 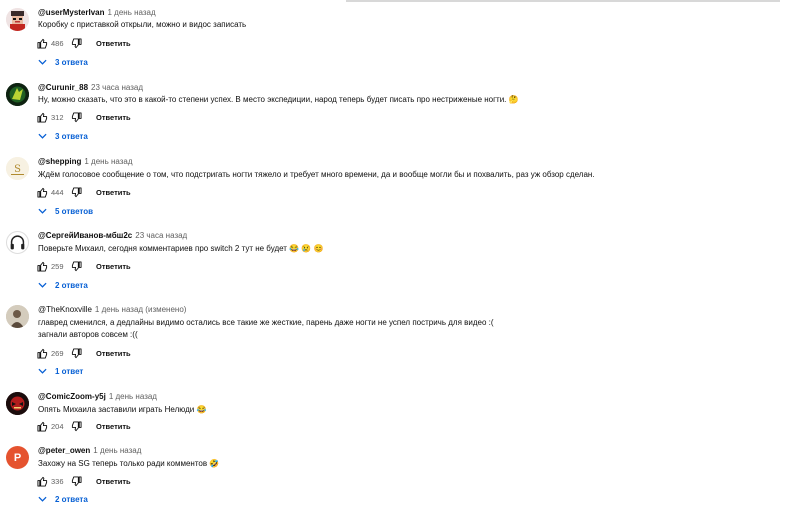 I want to click on comment-author: @userMysterIvan, so click(x=71, y=12).